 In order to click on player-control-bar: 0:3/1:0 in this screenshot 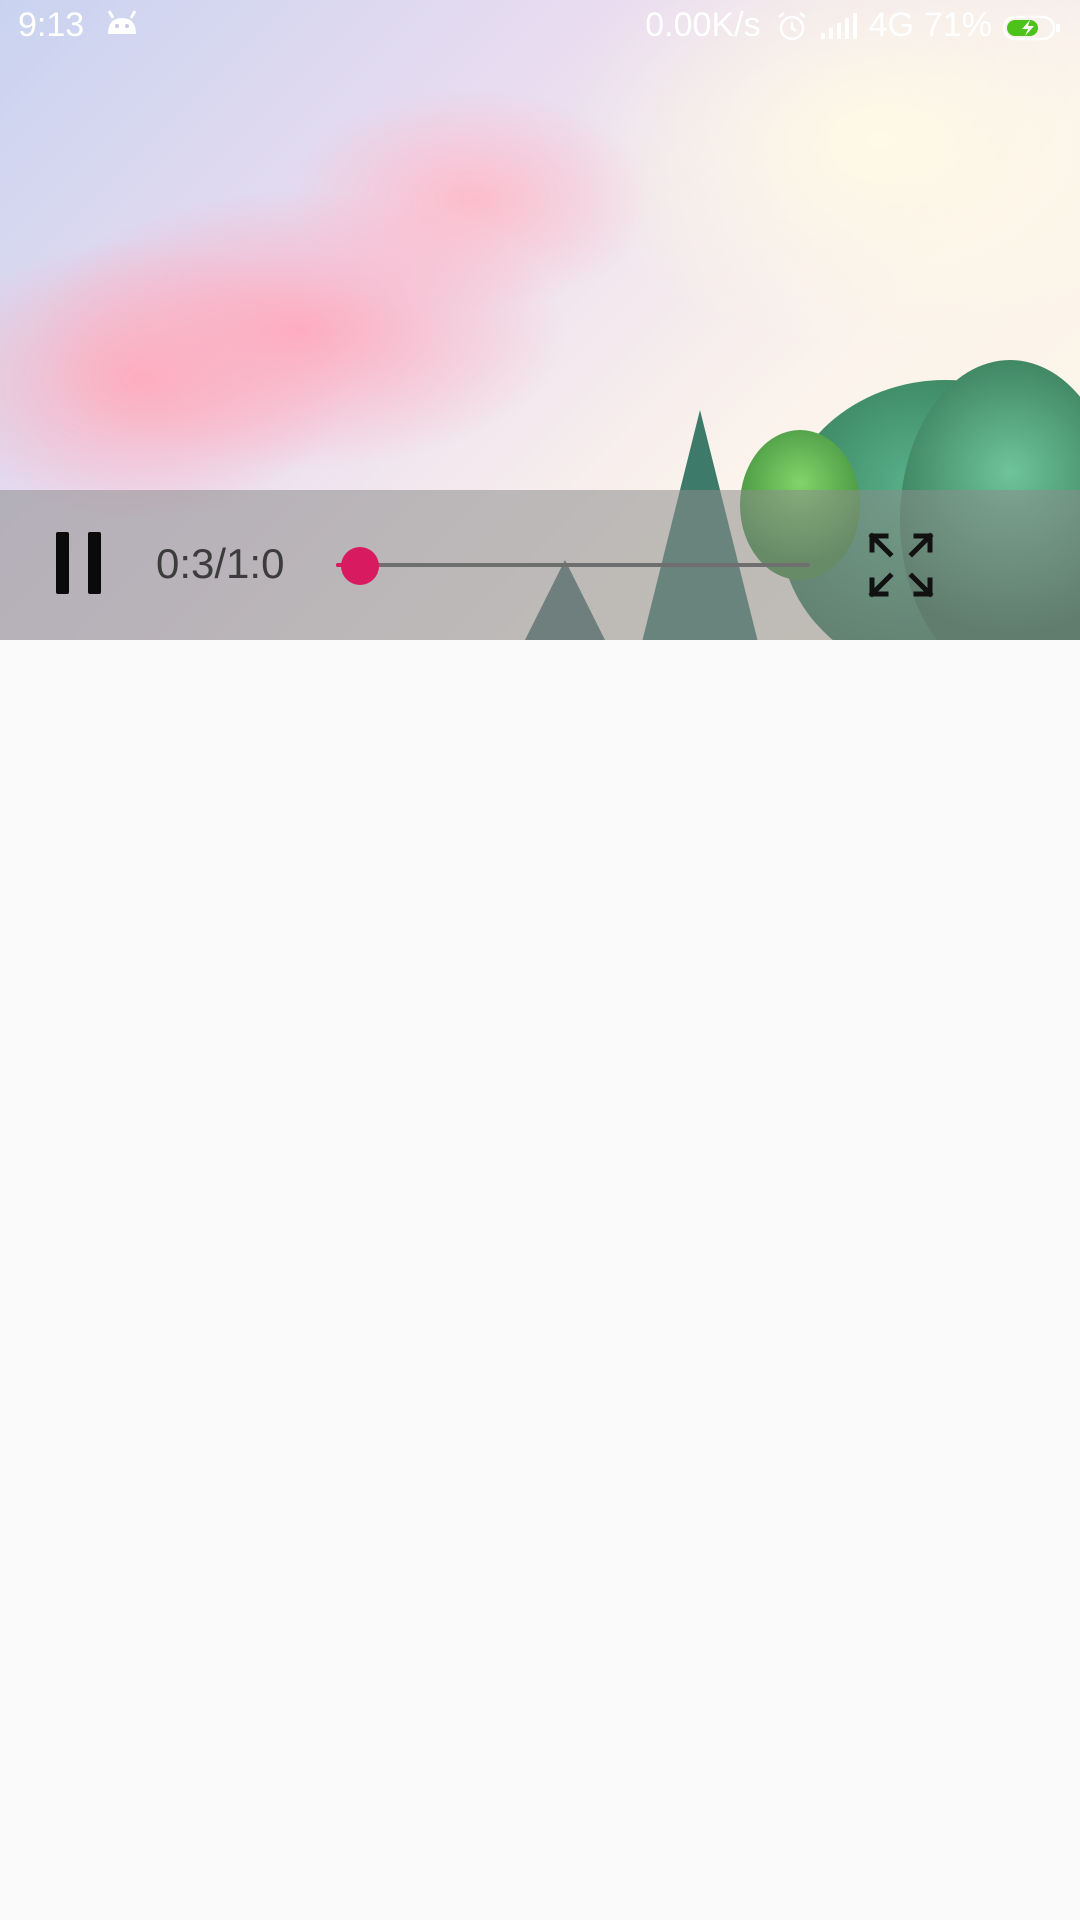, I will do `click(540, 565)`.